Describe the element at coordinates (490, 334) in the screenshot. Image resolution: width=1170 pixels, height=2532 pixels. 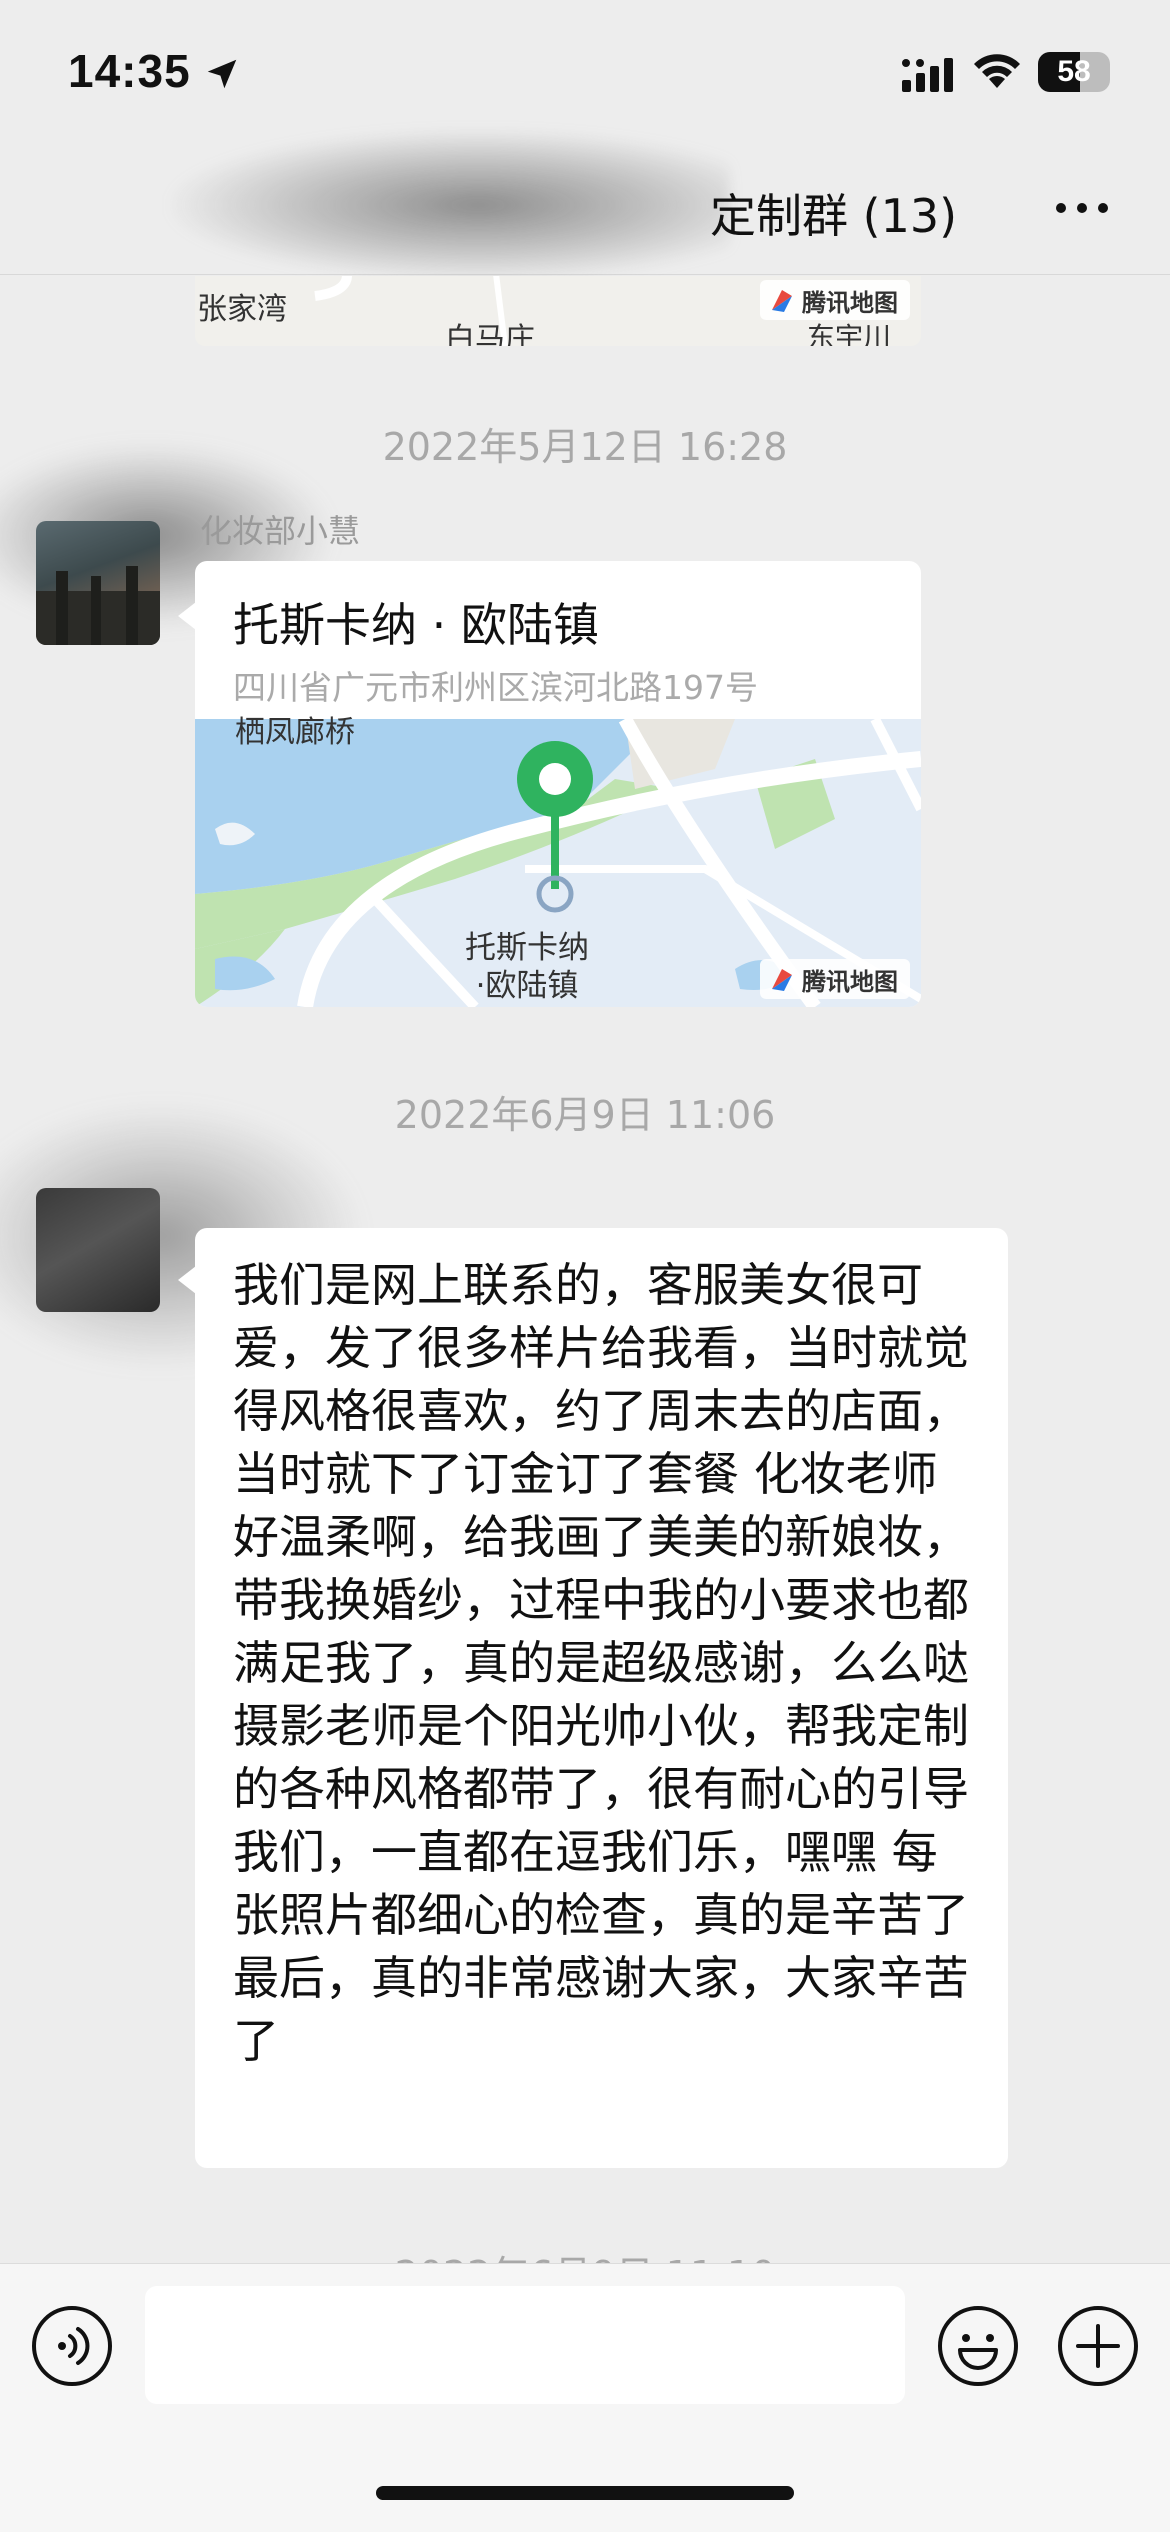
I see `map-label: 白马庄` at that location.